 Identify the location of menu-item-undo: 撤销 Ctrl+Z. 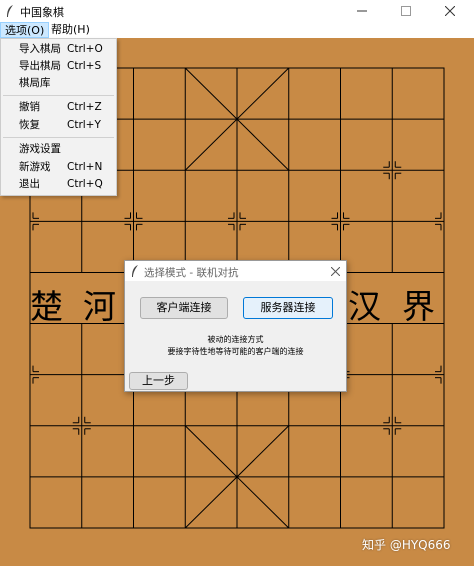
(58, 107).